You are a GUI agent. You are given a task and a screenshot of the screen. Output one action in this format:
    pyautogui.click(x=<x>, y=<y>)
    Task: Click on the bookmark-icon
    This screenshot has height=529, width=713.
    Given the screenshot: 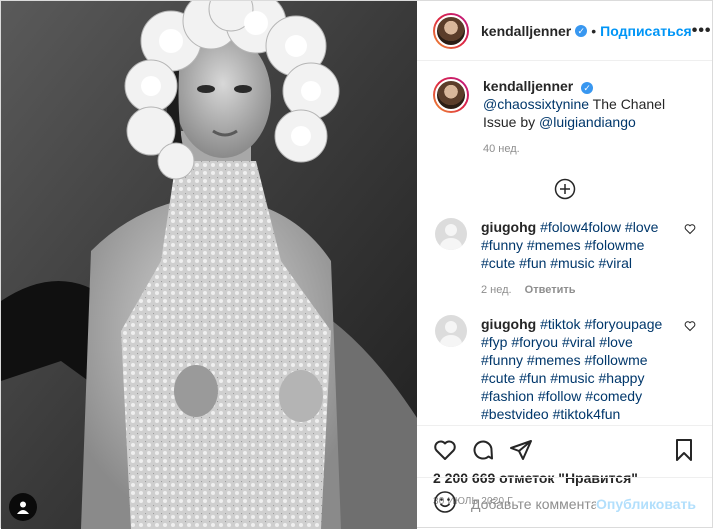 What is the action you would take?
    pyautogui.click(x=684, y=450)
    